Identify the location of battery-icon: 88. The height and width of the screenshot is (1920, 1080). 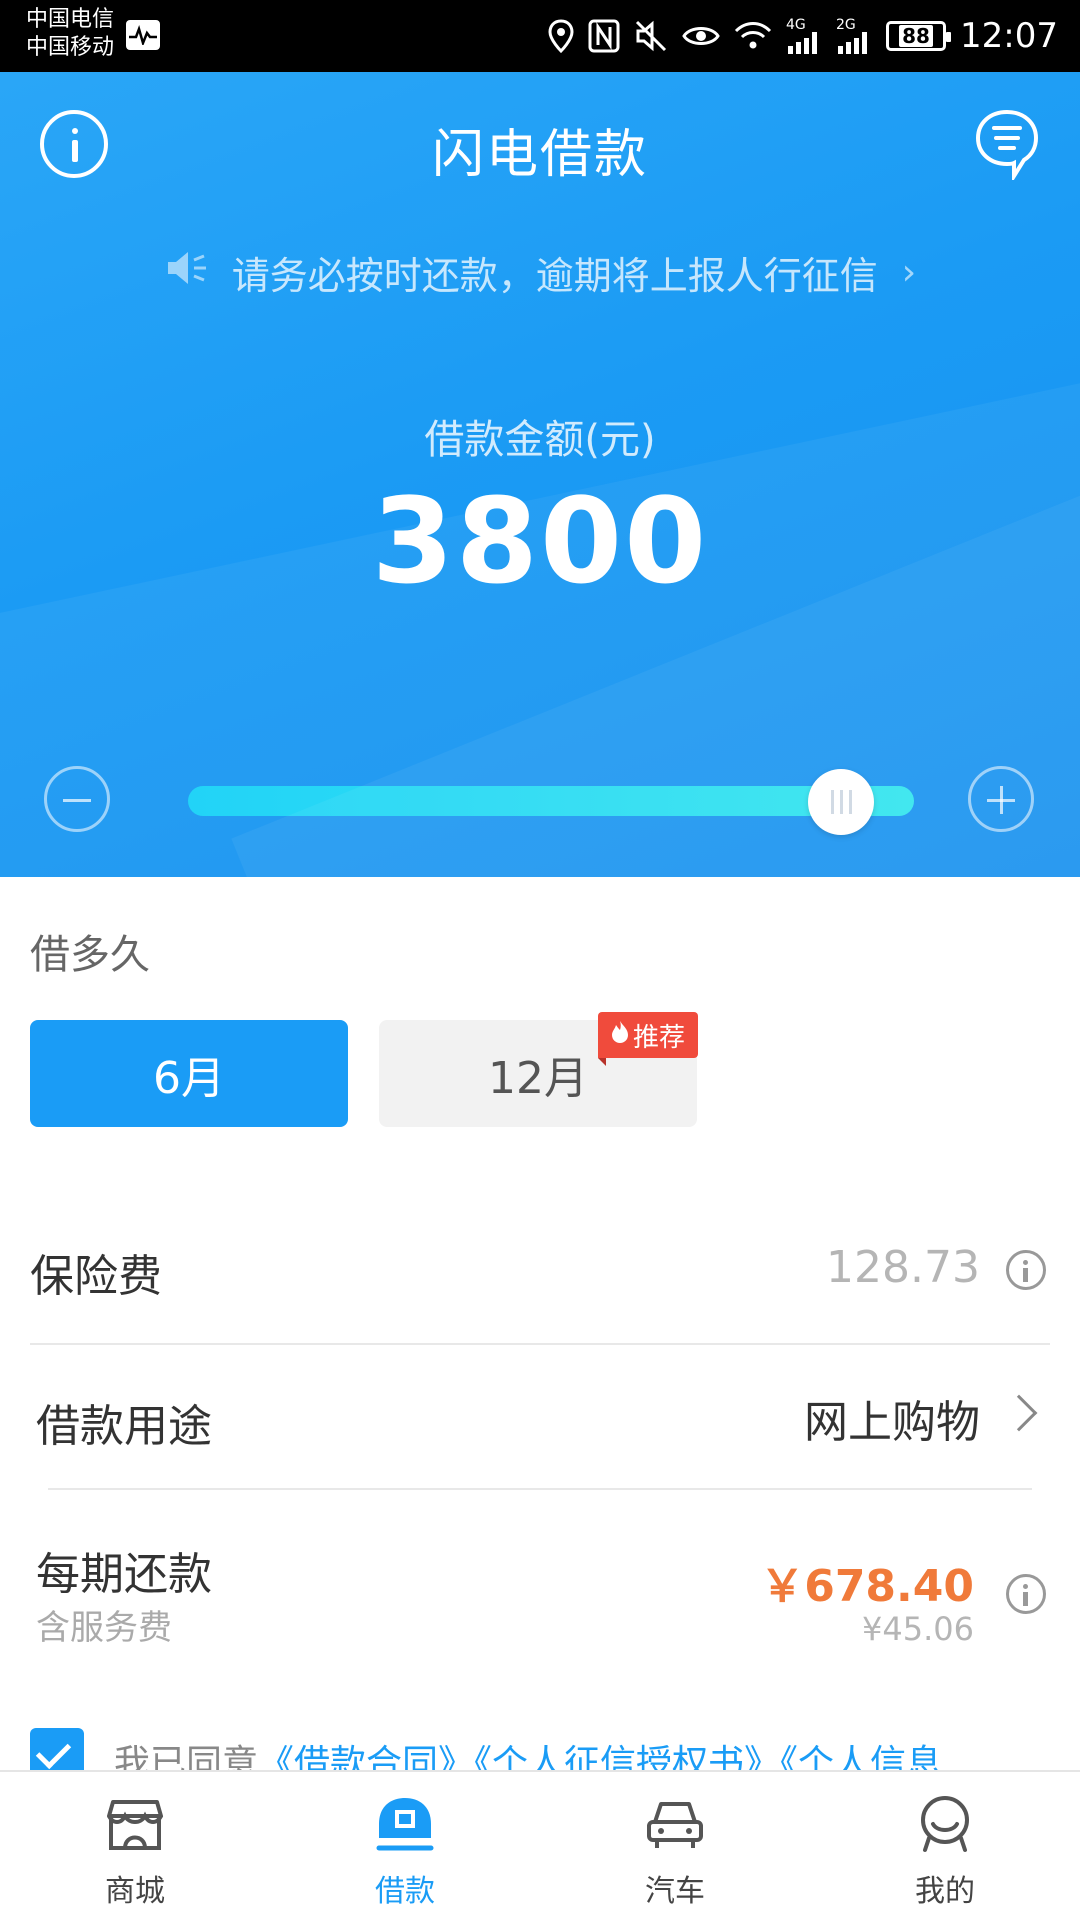
(919, 36).